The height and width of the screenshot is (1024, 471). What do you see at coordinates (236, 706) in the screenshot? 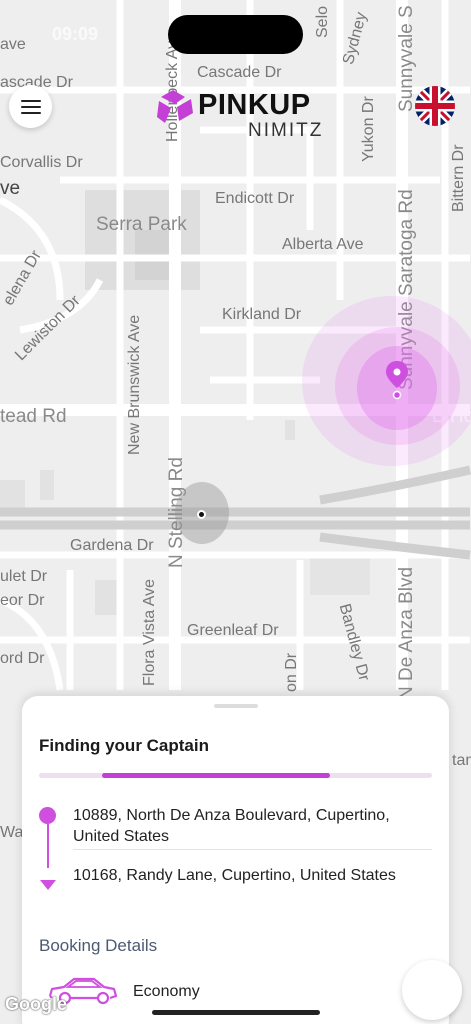
I see `sheet-grabber` at bounding box center [236, 706].